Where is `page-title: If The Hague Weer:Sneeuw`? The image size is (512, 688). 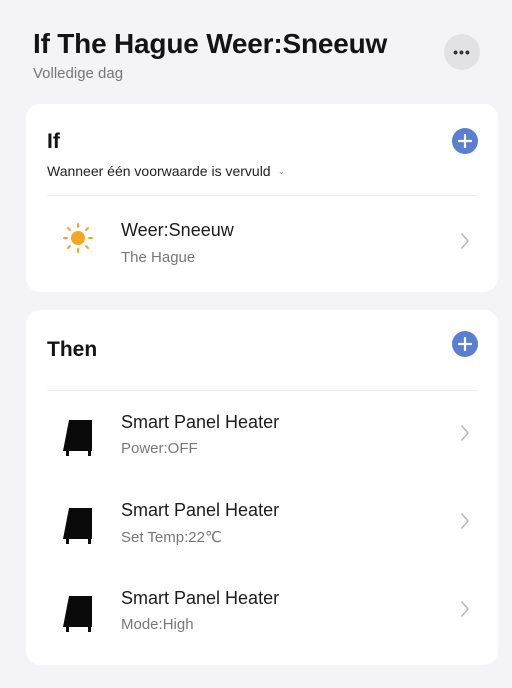
page-title: If The Hague Weer:Sneeuw is located at coordinates (210, 43).